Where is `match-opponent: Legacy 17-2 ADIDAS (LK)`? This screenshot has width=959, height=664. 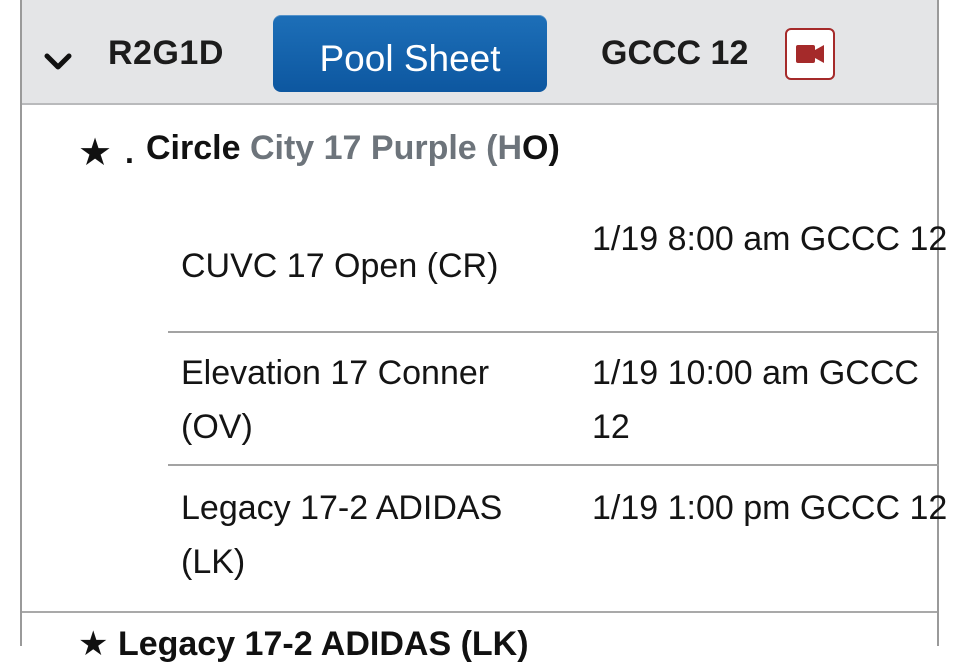
match-opponent: Legacy 17-2 ADIDAS (LK) is located at coordinates (342, 535).